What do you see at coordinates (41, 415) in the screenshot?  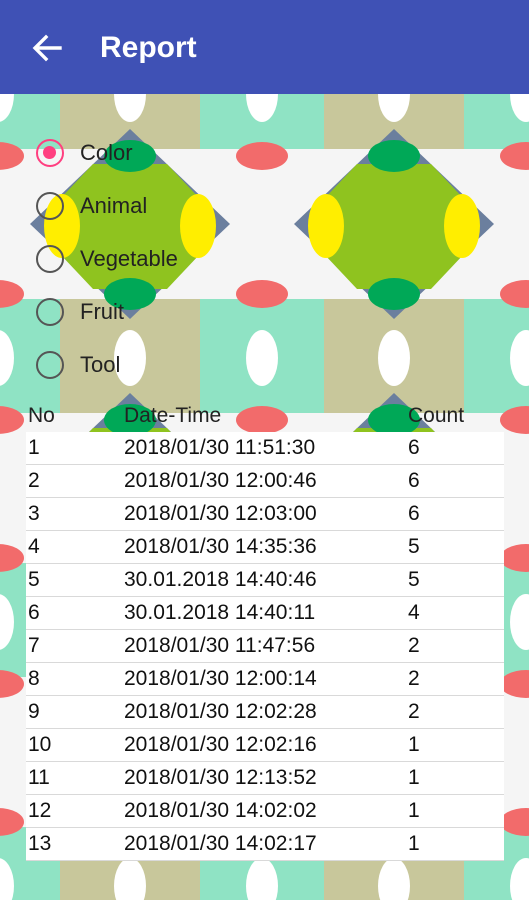 I see `header-no: No` at bounding box center [41, 415].